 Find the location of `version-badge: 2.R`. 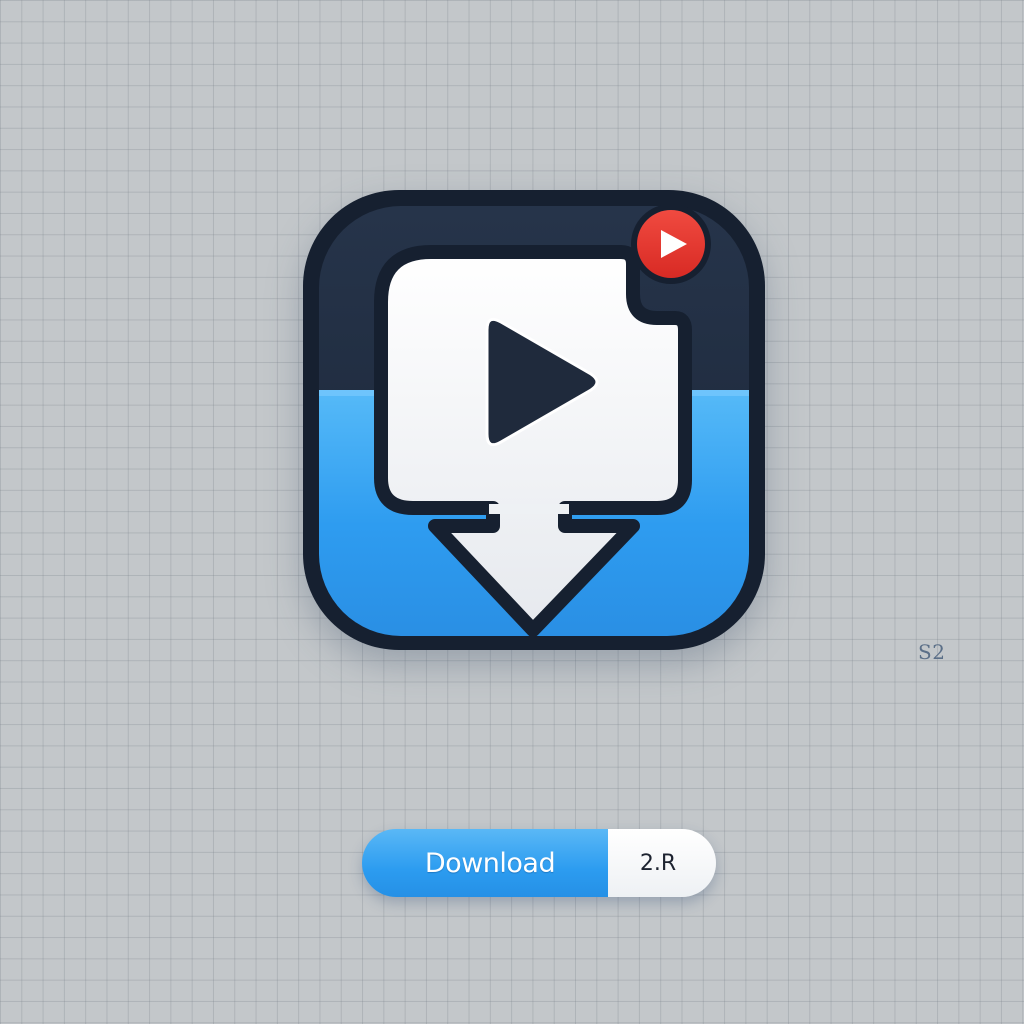

version-badge: 2.R is located at coordinates (662, 863).